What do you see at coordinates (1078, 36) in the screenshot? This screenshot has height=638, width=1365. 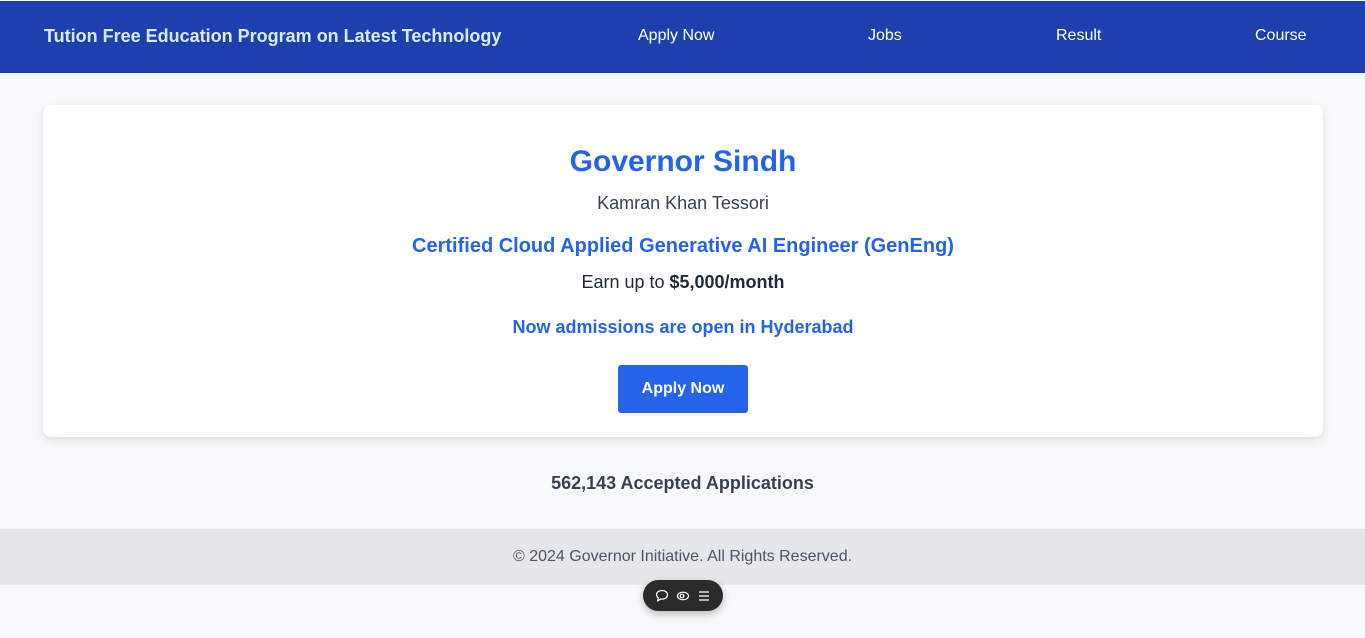 I see `nav-result-link: Result` at bounding box center [1078, 36].